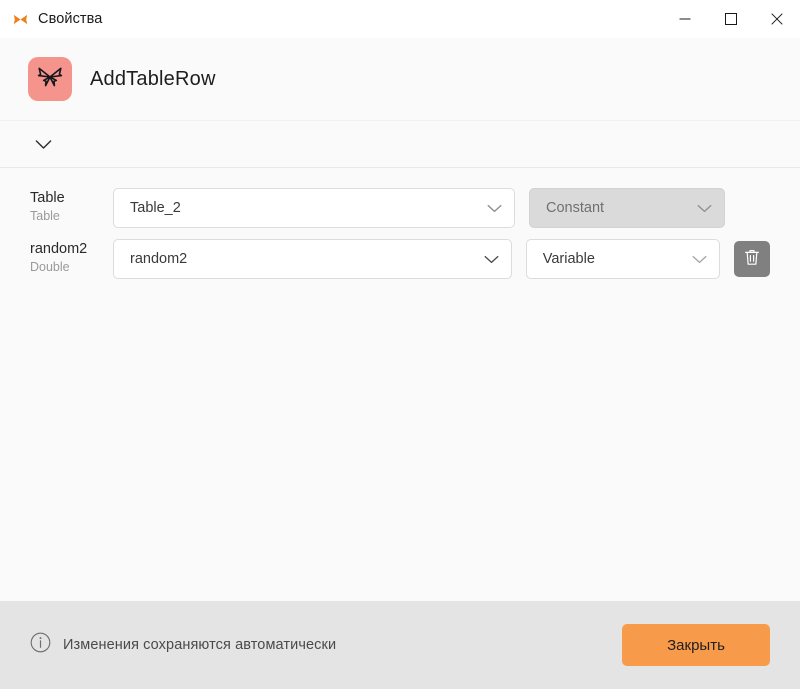 This screenshot has height=689, width=800. Describe the element at coordinates (47, 198) in the screenshot. I see `parameter-name: Table` at that location.